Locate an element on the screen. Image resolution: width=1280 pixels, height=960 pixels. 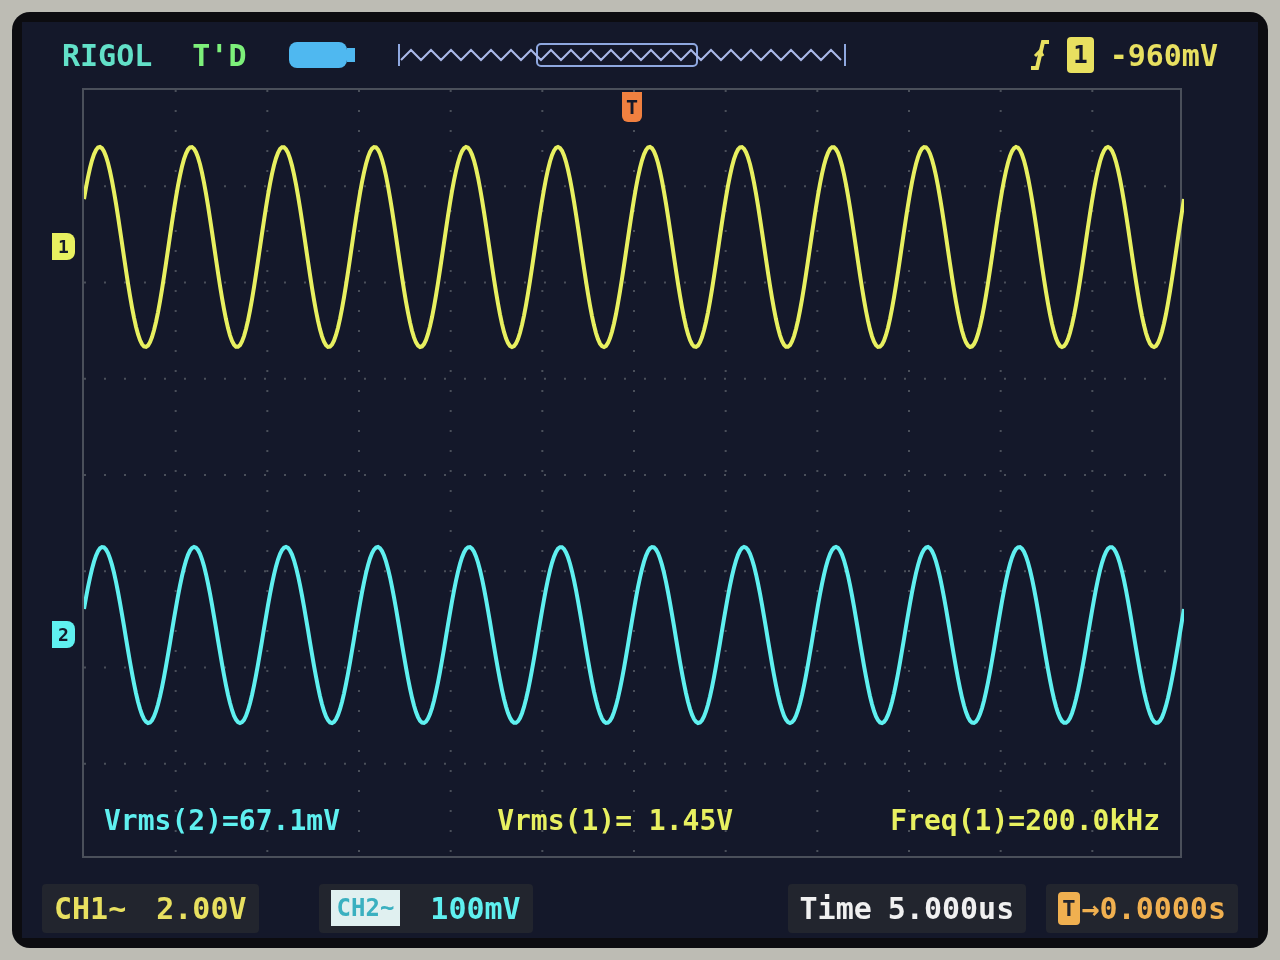
volts-per-division: 100mV is located at coordinates (475, 908).